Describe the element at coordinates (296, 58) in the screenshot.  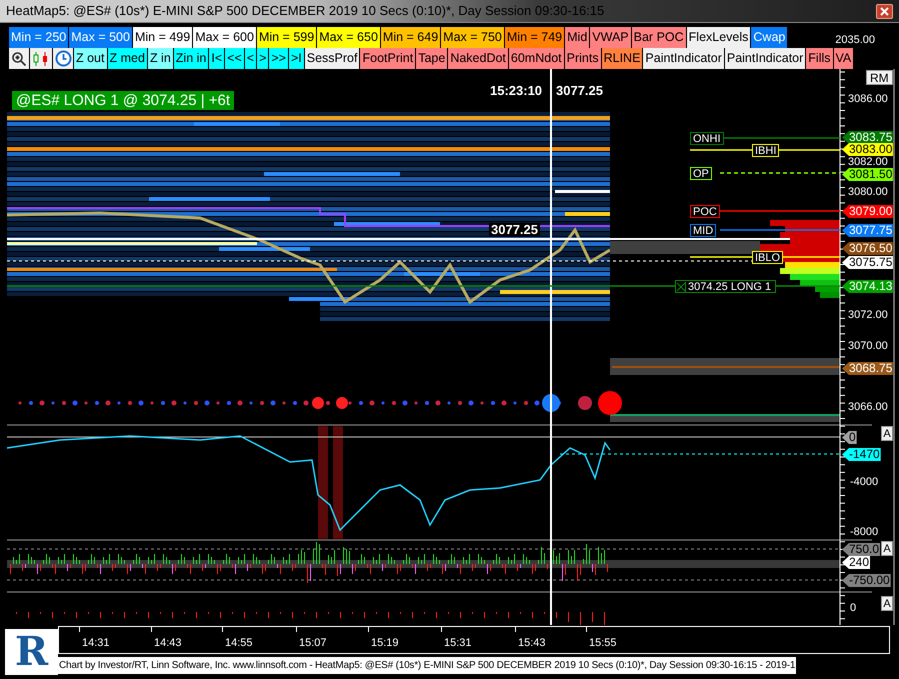
I see `toolbar-button: >I` at that location.